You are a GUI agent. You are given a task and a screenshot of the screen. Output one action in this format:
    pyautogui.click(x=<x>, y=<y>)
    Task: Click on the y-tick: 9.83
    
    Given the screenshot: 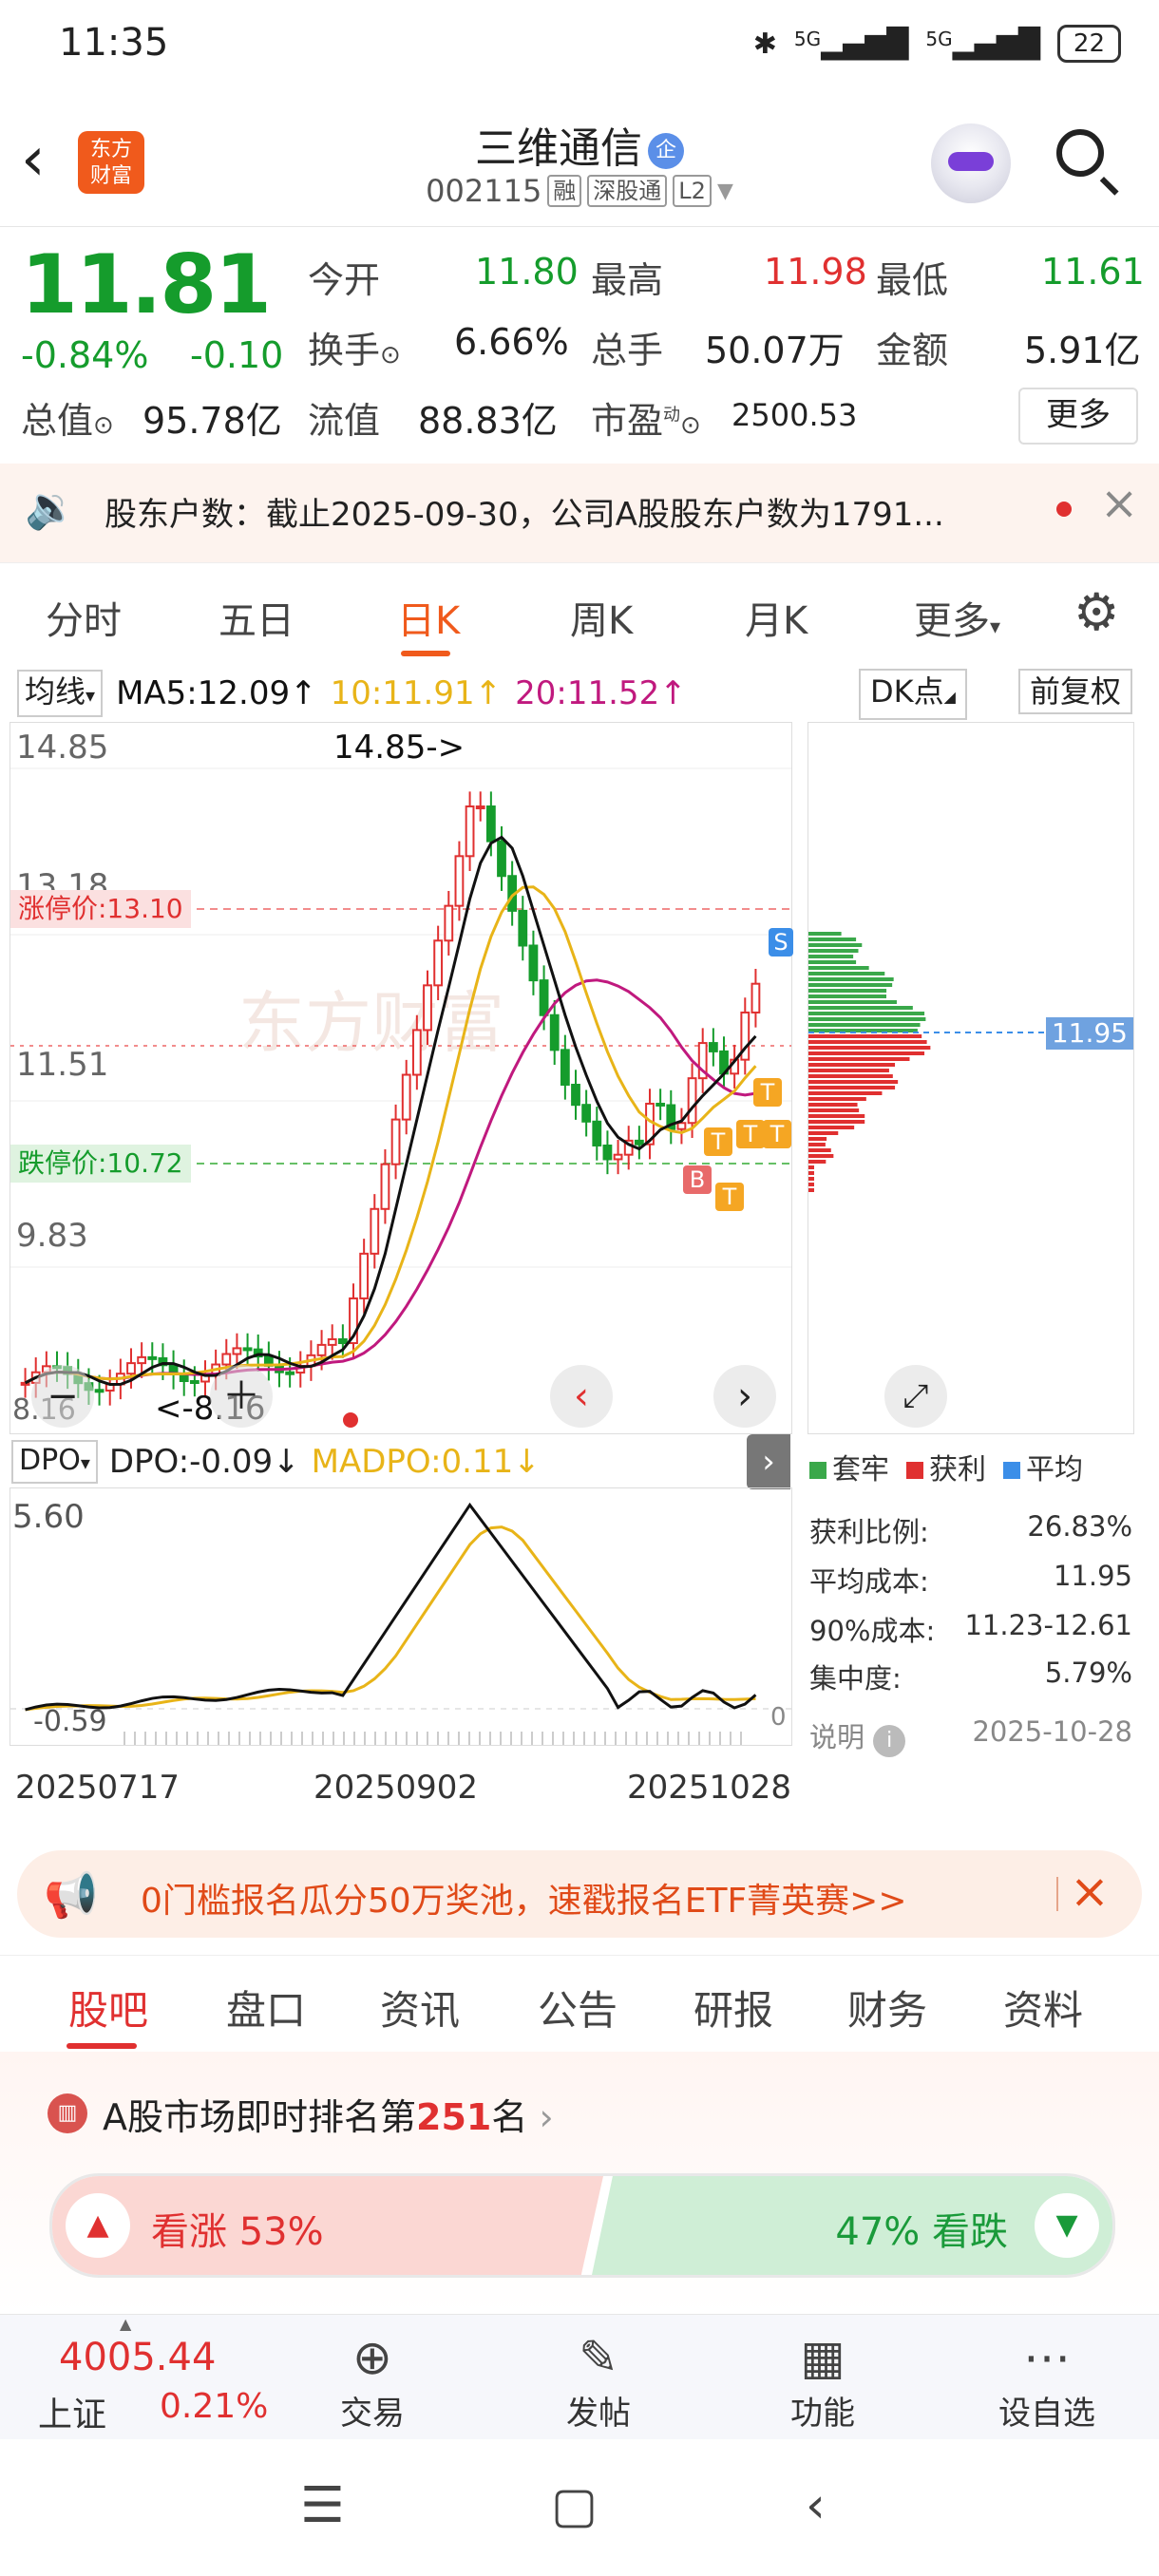 What is the action you would take?
    pyautogui.click(x=52, y=1236)
    